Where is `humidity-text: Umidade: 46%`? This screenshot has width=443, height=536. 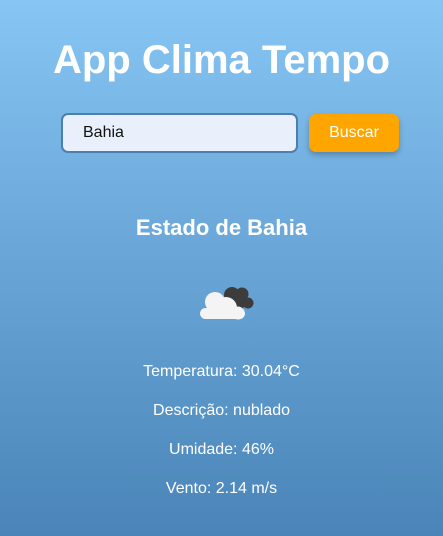 humidity-text: Umidade: 46% is located at coordinates (221, 449).